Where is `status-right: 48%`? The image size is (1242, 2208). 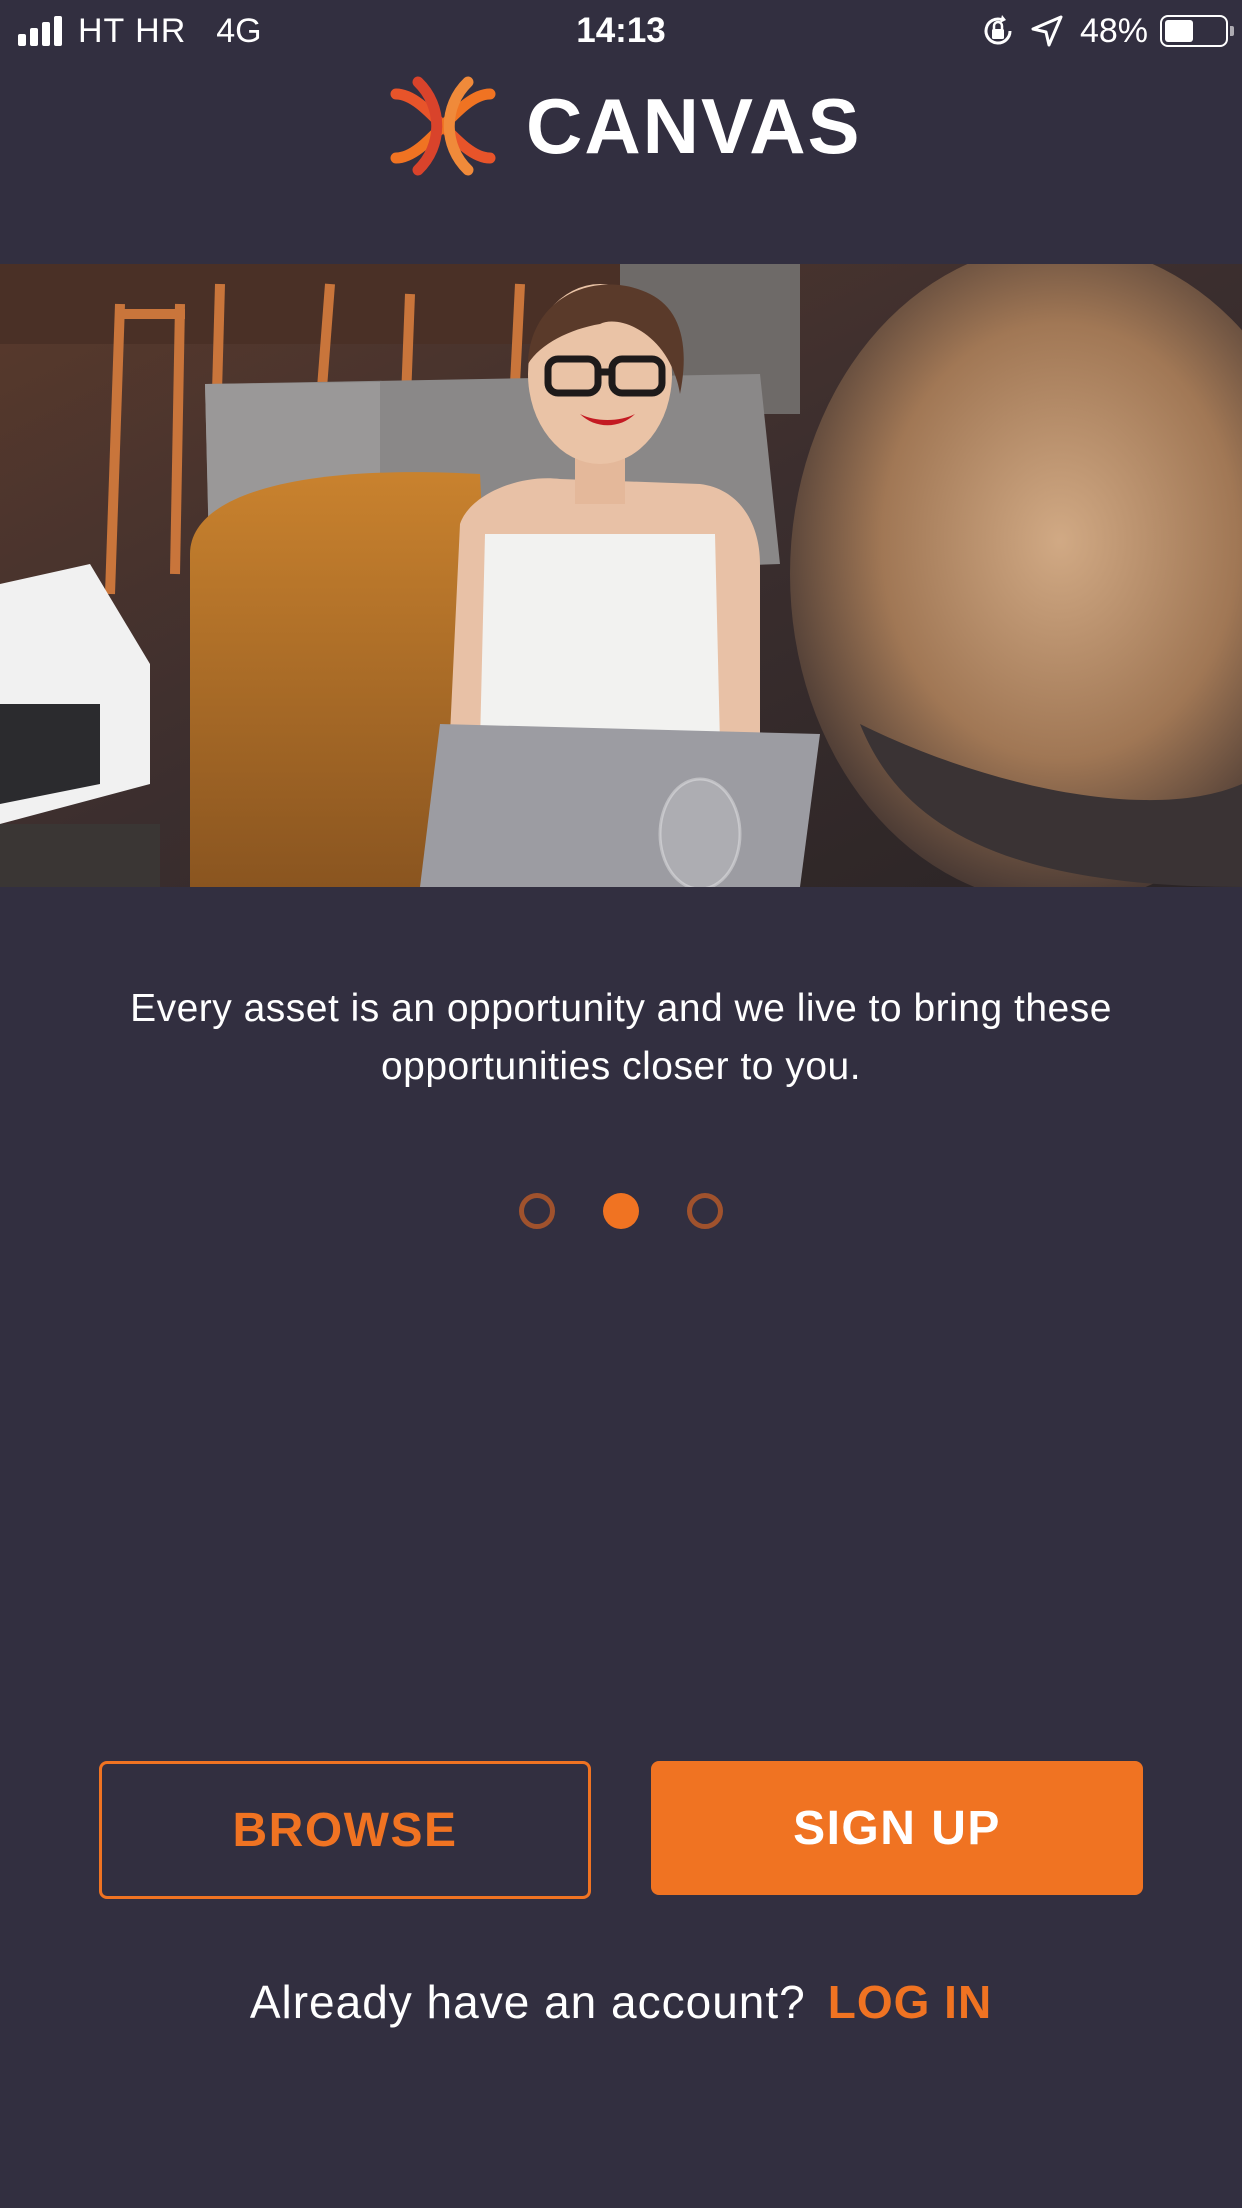 status-right: 48% is located at coordinates (1107, 31).